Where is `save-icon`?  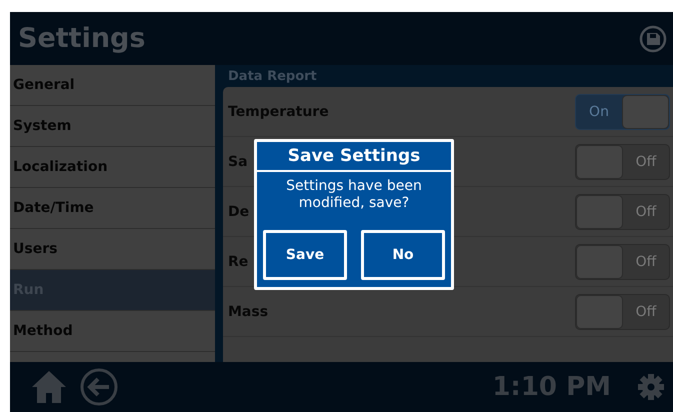 save-icon is located at coordinates (653, 38).